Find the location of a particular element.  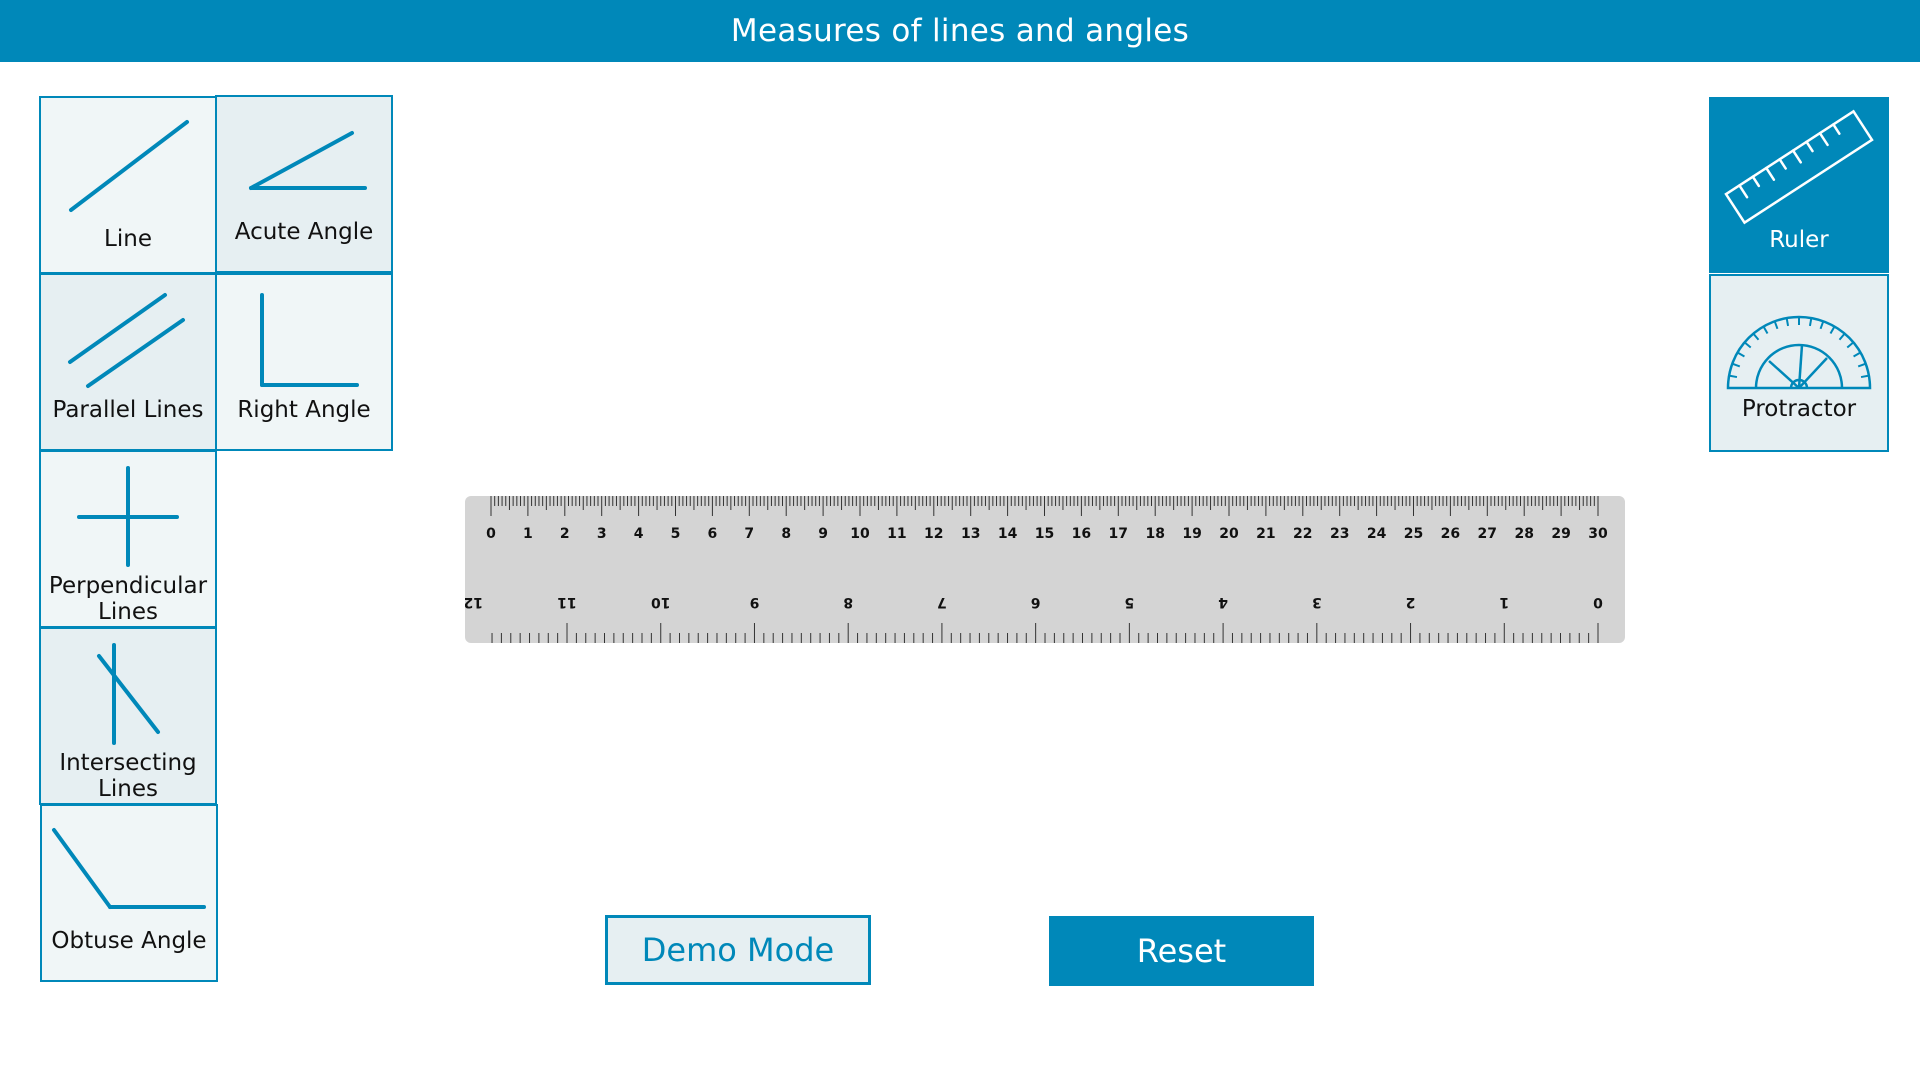

ruler-cm-label: 0 is located at coordinates (491, 534).